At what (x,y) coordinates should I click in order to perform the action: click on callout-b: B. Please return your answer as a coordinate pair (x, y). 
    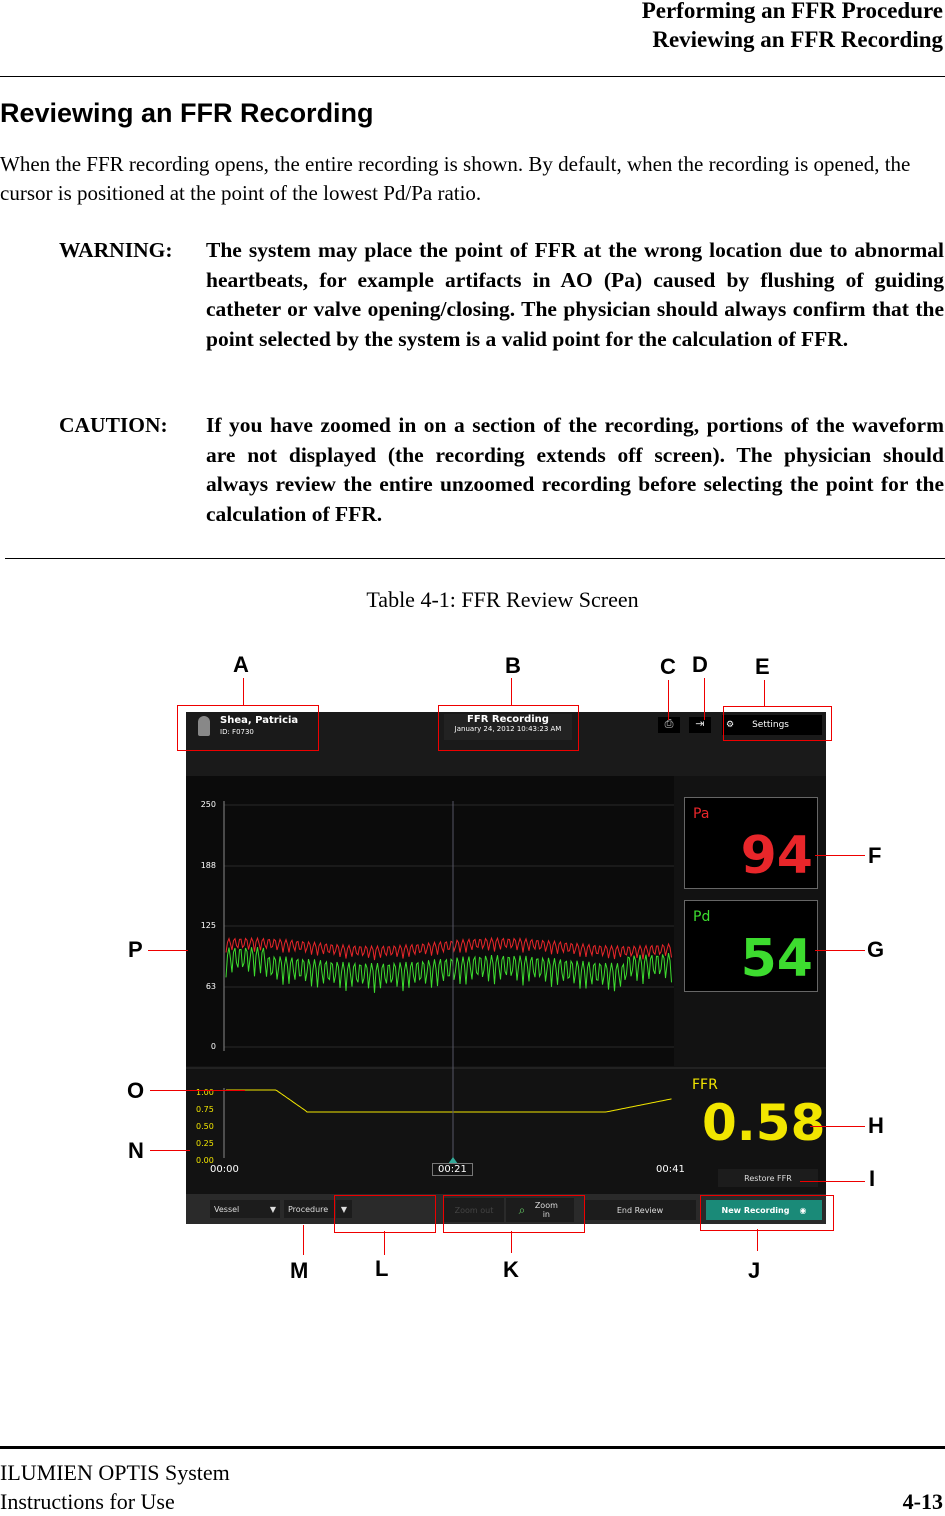
    Looking at the image, I should click on (513, 665).